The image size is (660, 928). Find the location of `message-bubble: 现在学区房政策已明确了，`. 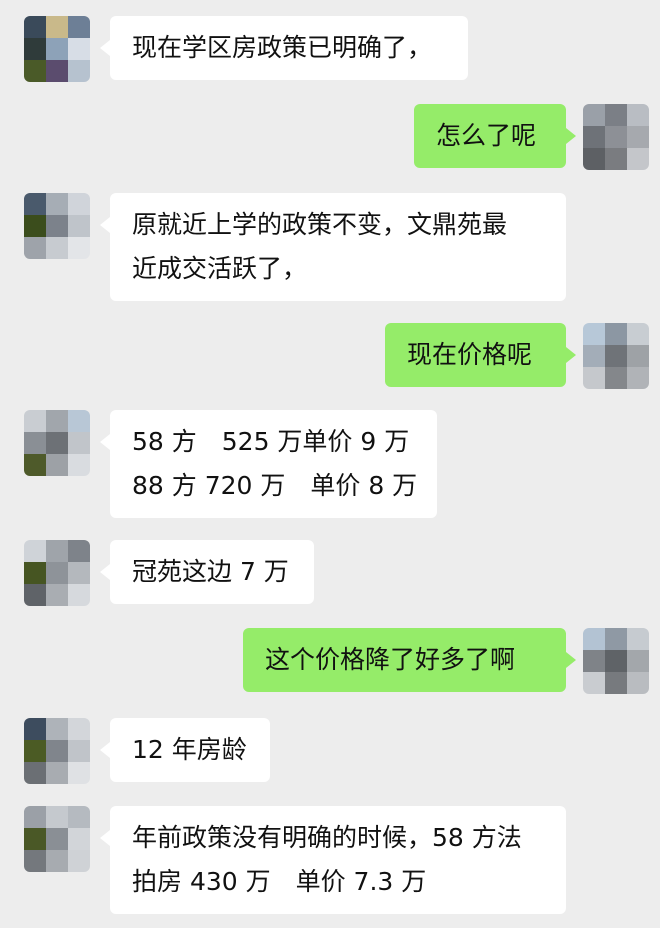

message-bubble: 现在学区房政策已明确了， is located at coordinates (284, 48).